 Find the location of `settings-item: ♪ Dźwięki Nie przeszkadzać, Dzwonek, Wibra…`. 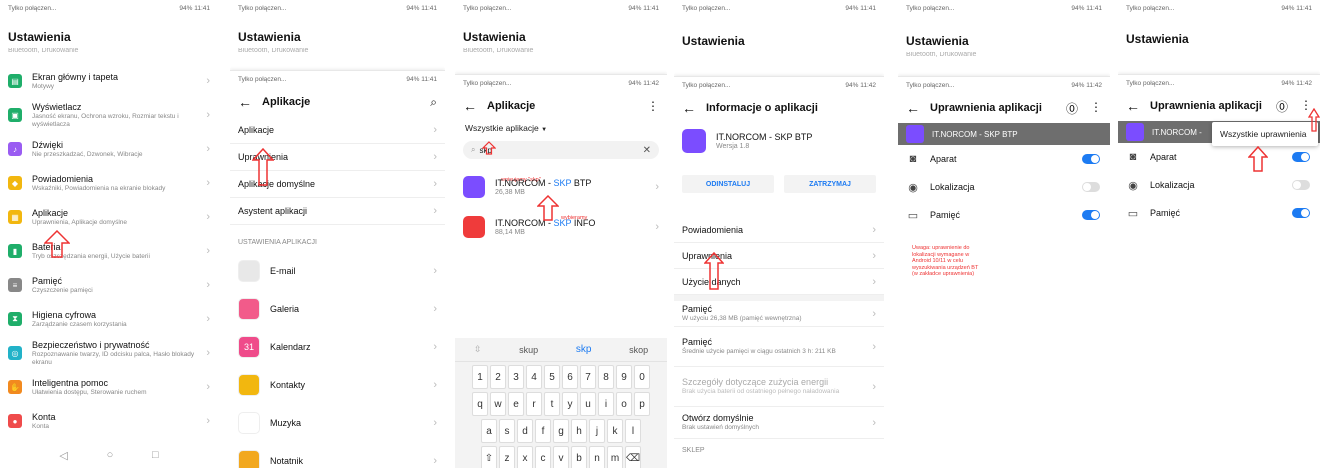

settings-item: ♪ Dźwięki Nie przeszkadzać, Dzwonek, Wibra… is located at coordinates (109, 149).